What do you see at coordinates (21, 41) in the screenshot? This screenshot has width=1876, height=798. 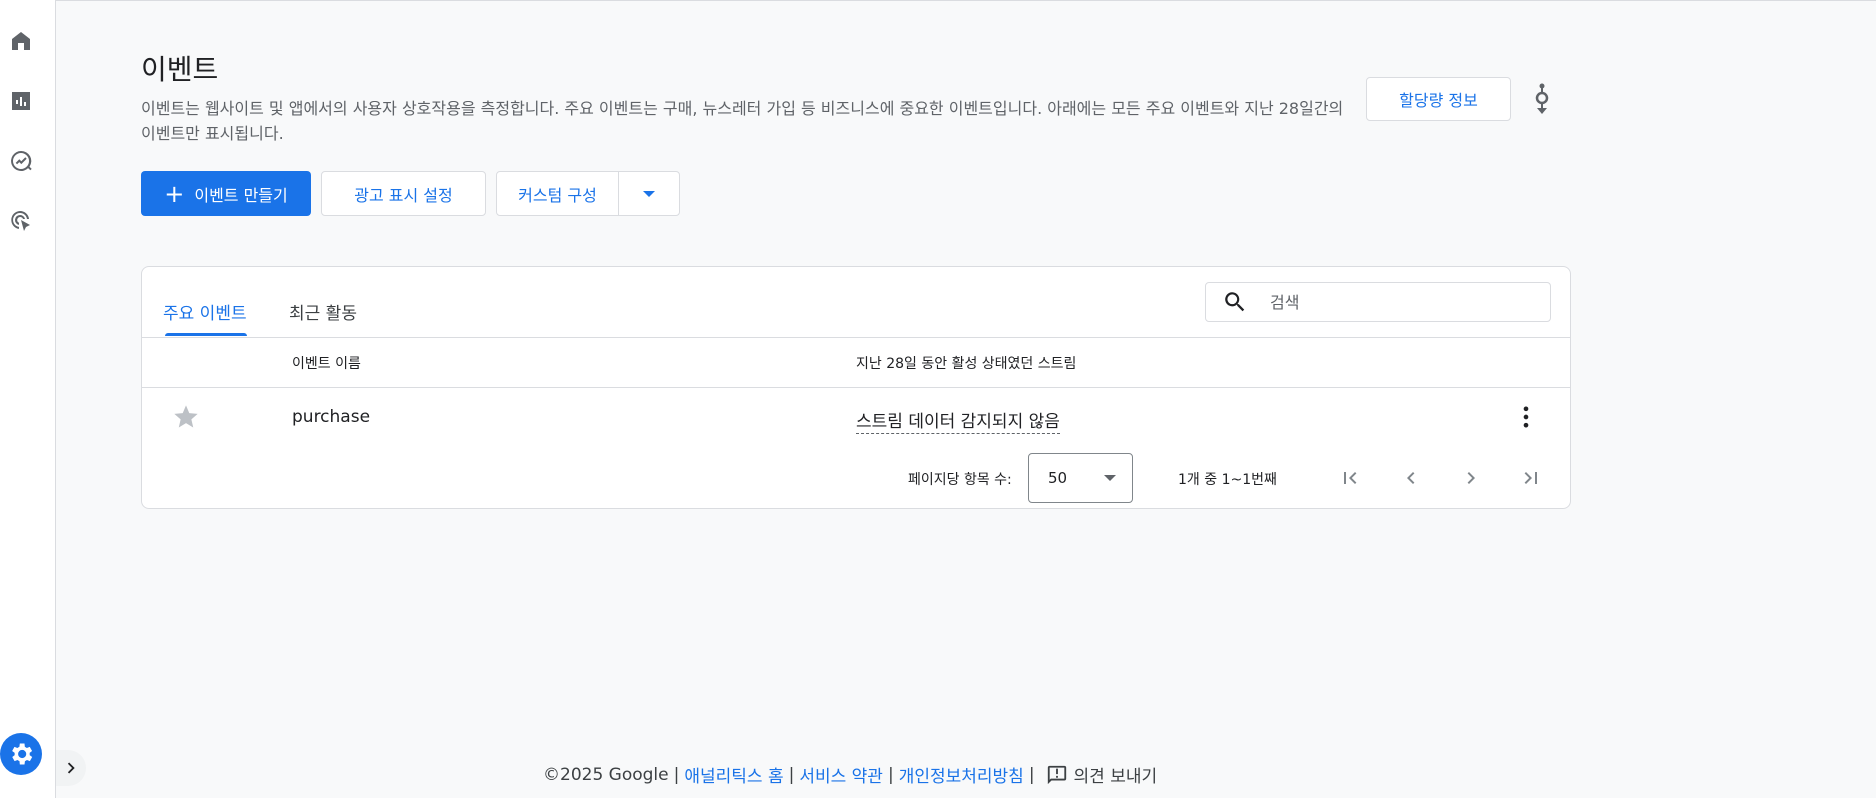 I see `home-icon` at bounding box center [21, 41].